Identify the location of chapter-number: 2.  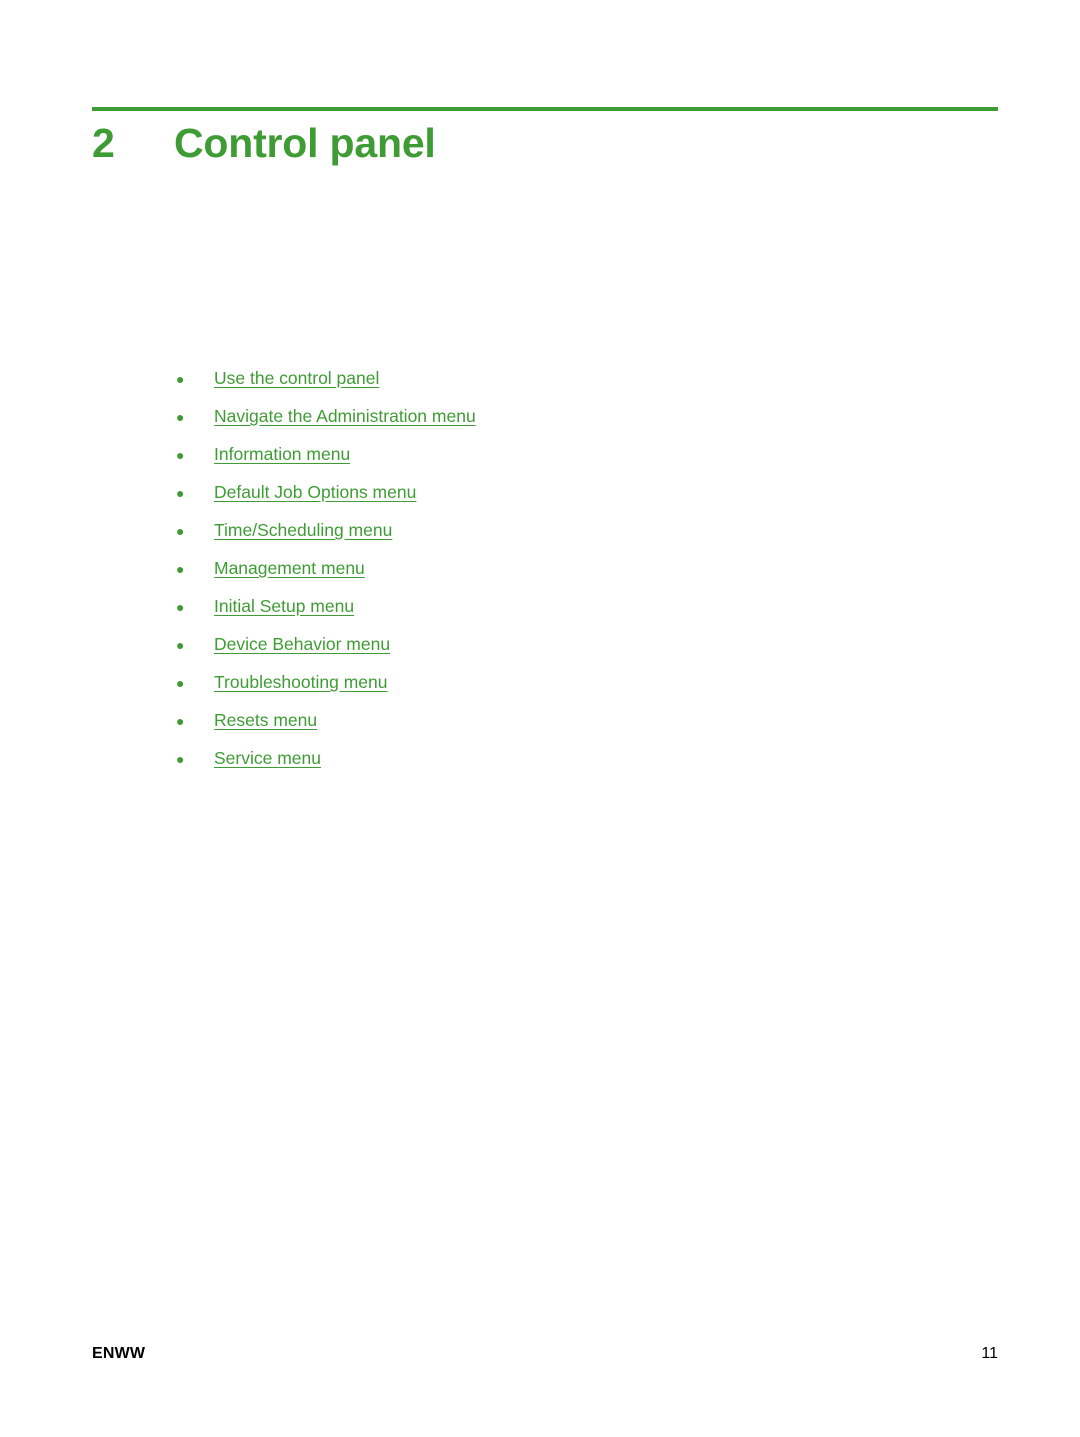
(103, 143).